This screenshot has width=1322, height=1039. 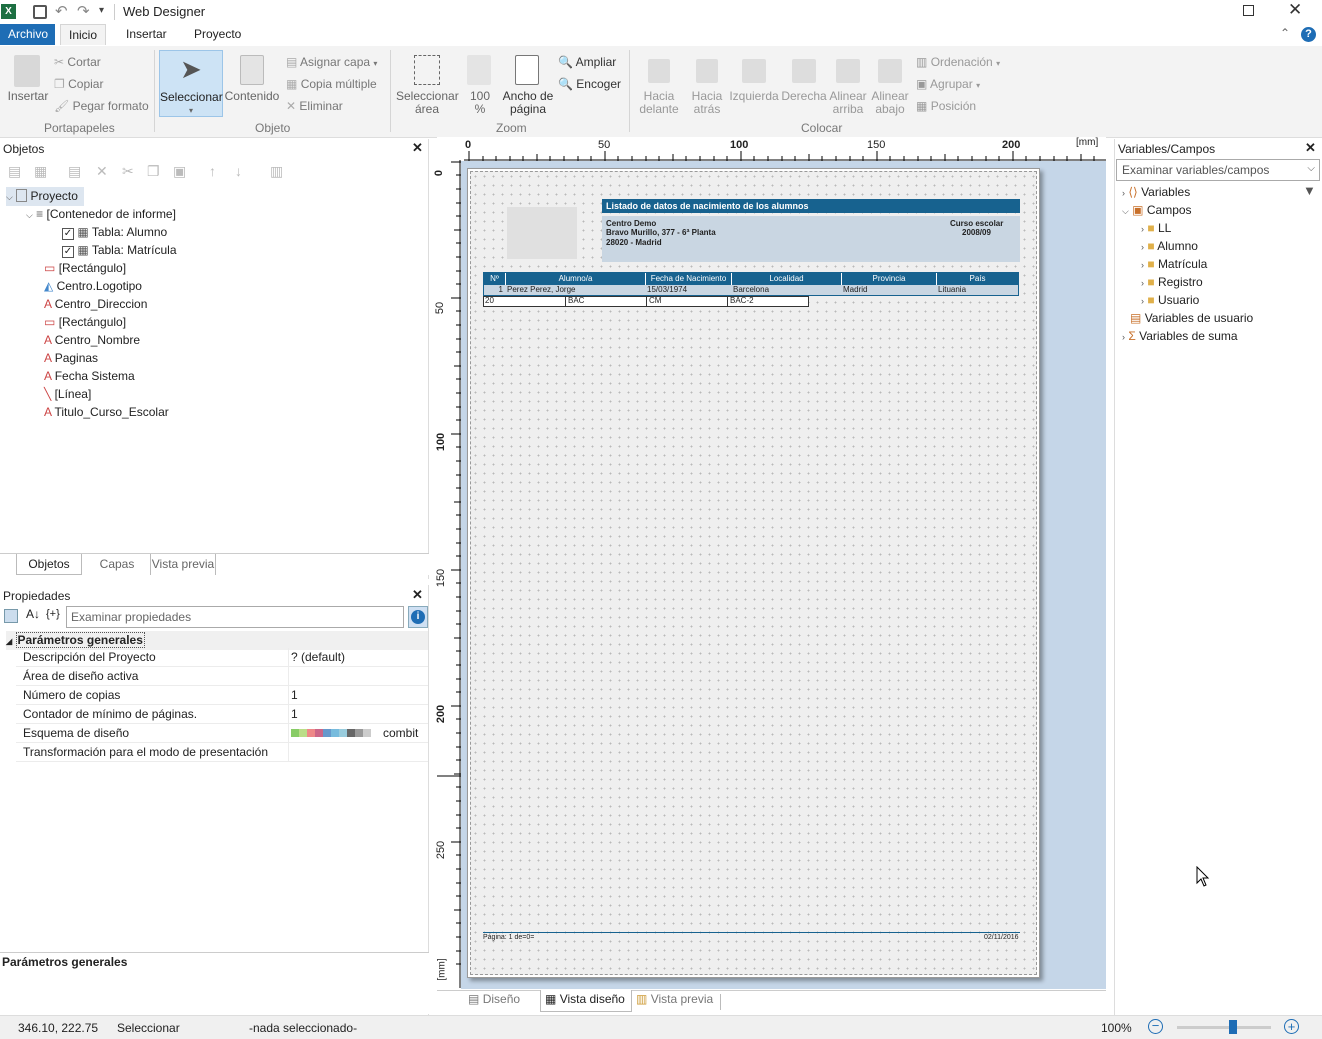 I want to click on cut-object-icon: ✂, so click(x=128, y=171).